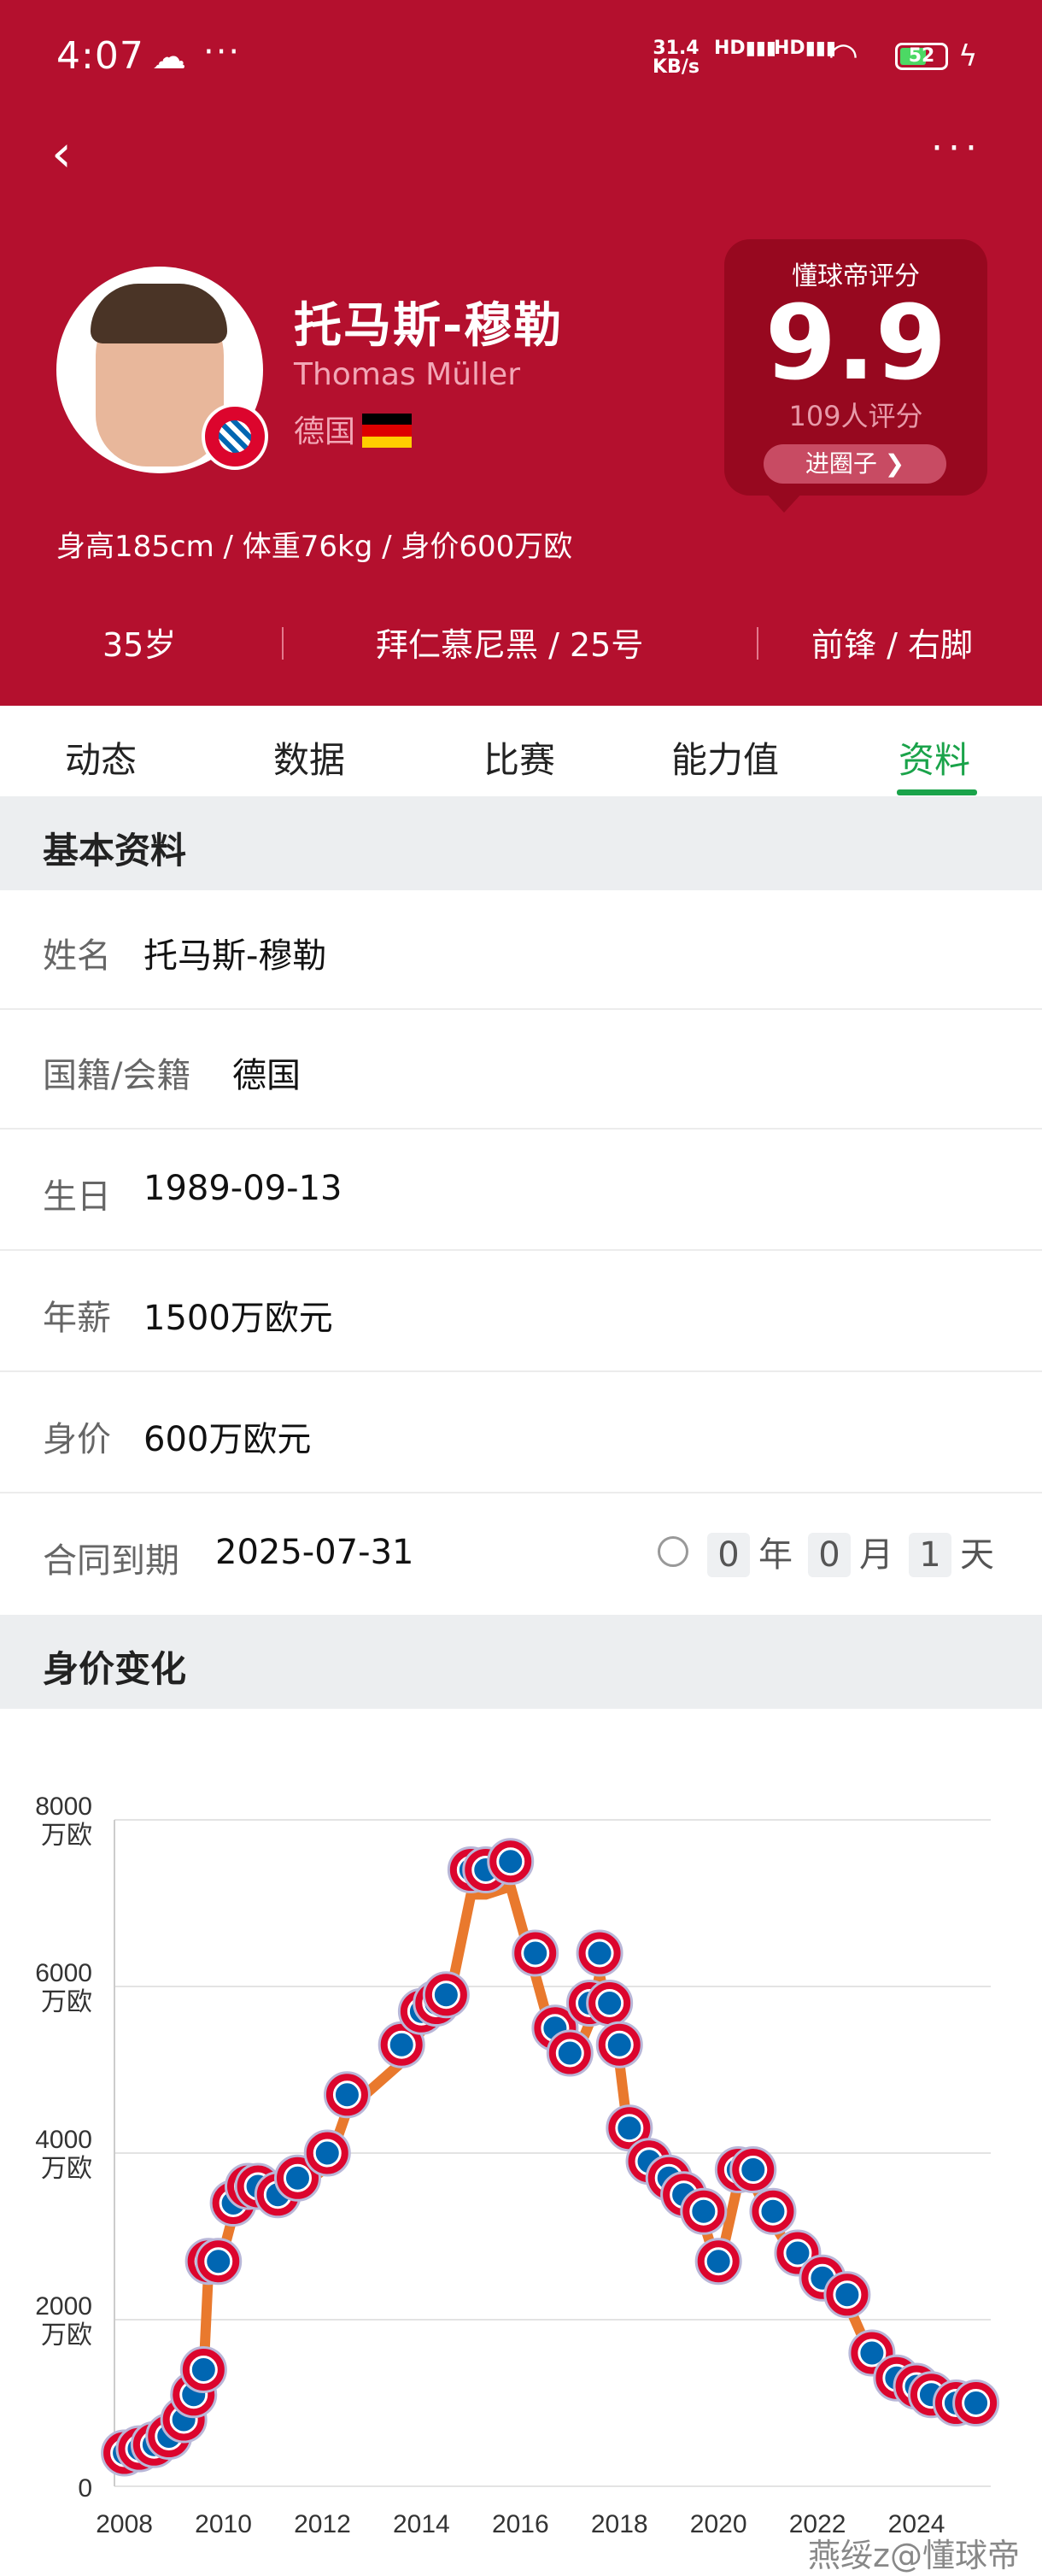 This screenshot has width=1042, height=2576. I want to click on tab-ability: 能力值, so click(725, 757).